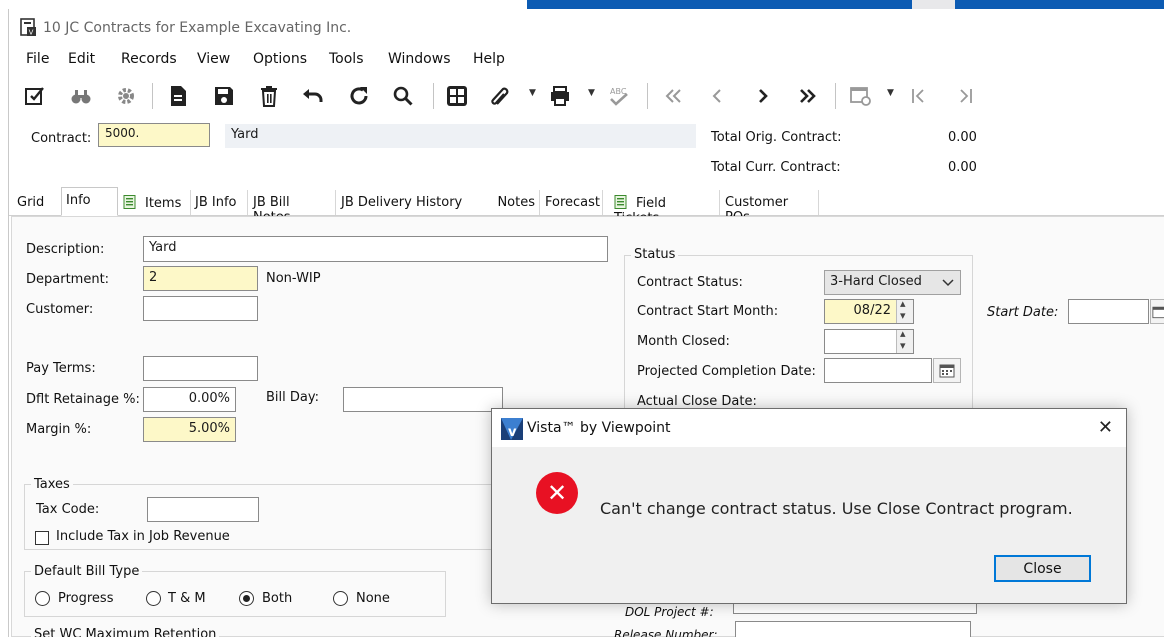 This screenshot has width=1164, height=637. I want to click on description-input: Yard, so click(375, 249).